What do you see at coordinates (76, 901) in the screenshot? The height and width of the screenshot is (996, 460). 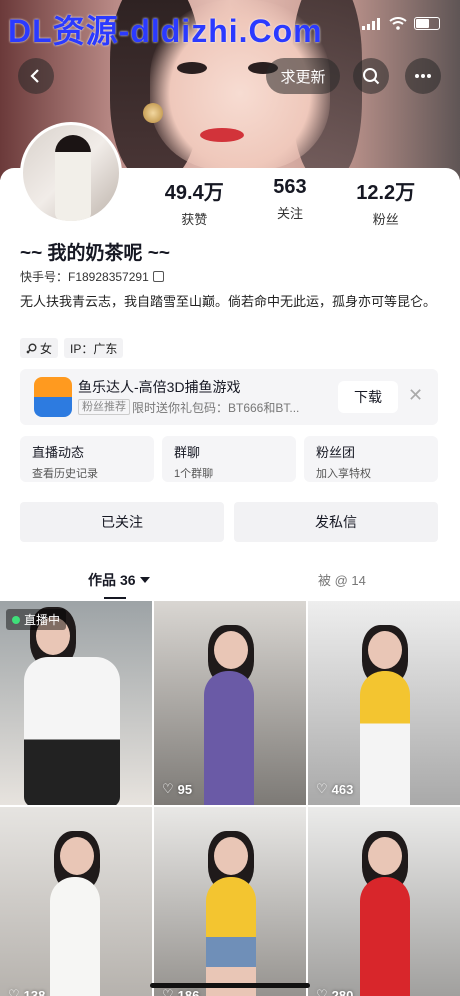 I see `video-thumbnail: ♡ 138` at bounding box center [76, 901].